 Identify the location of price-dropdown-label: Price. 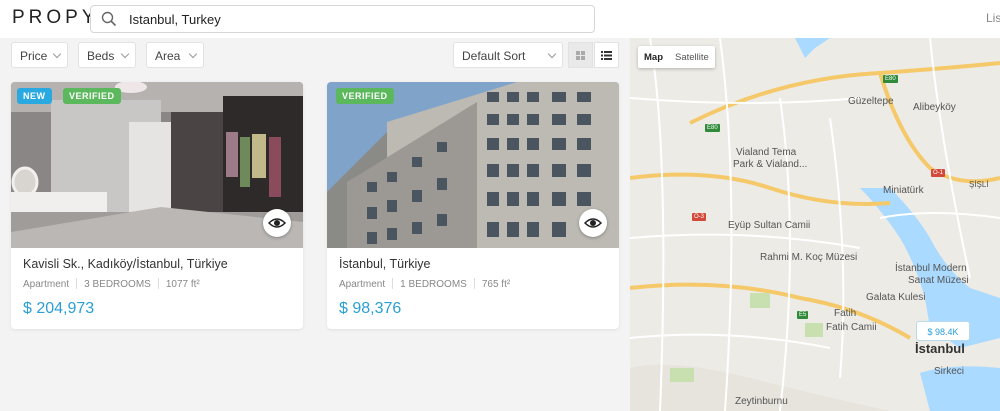
(34, 56).